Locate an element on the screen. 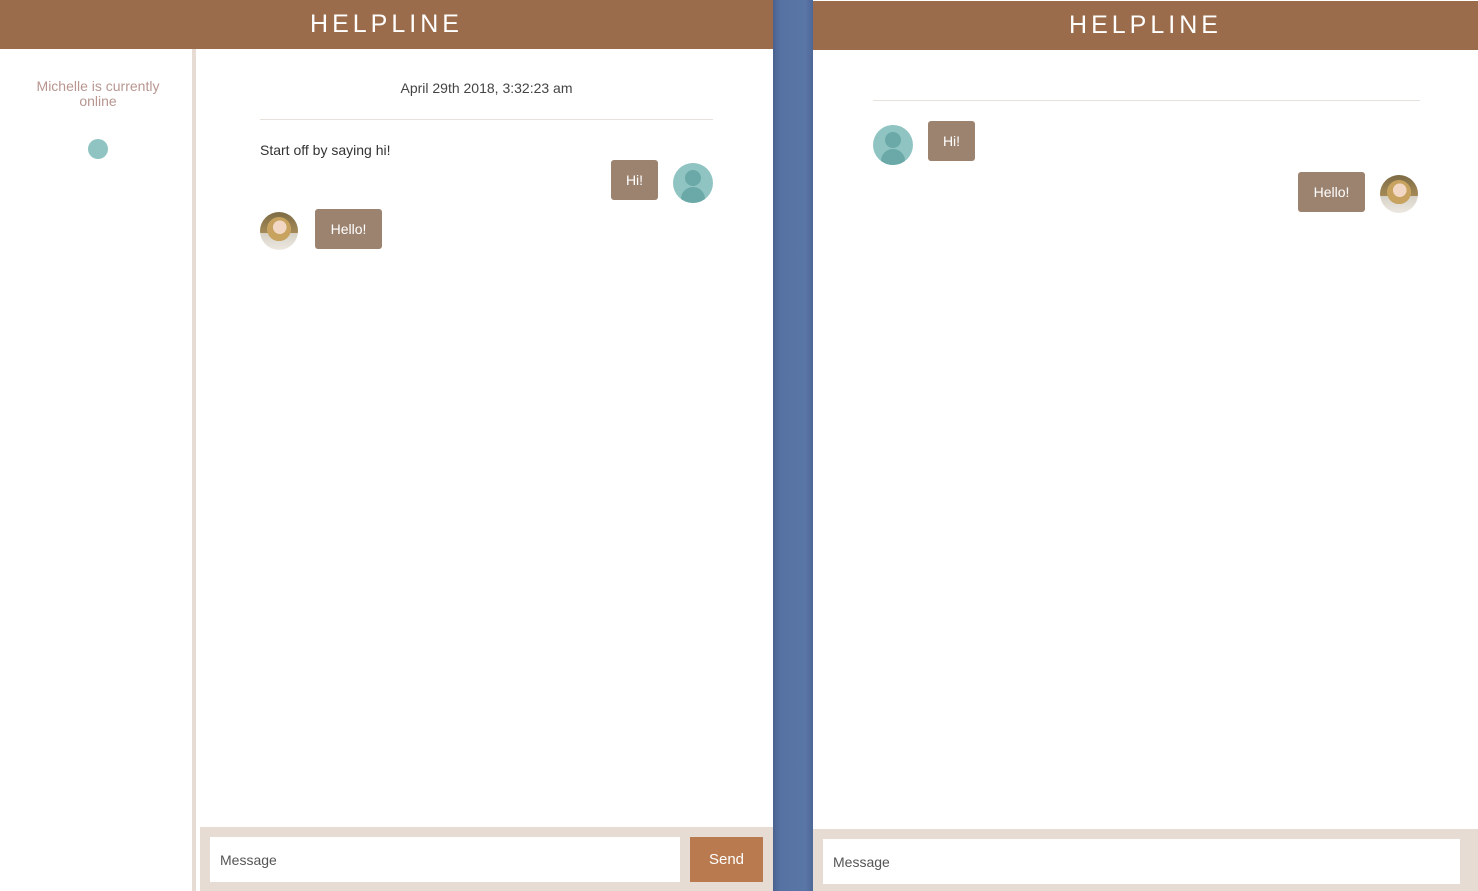 The width and height of the screenshot is (1478, 891). conversation-date: April 29th 2018, 3:32:23 am is located at coordinates (486, 88).